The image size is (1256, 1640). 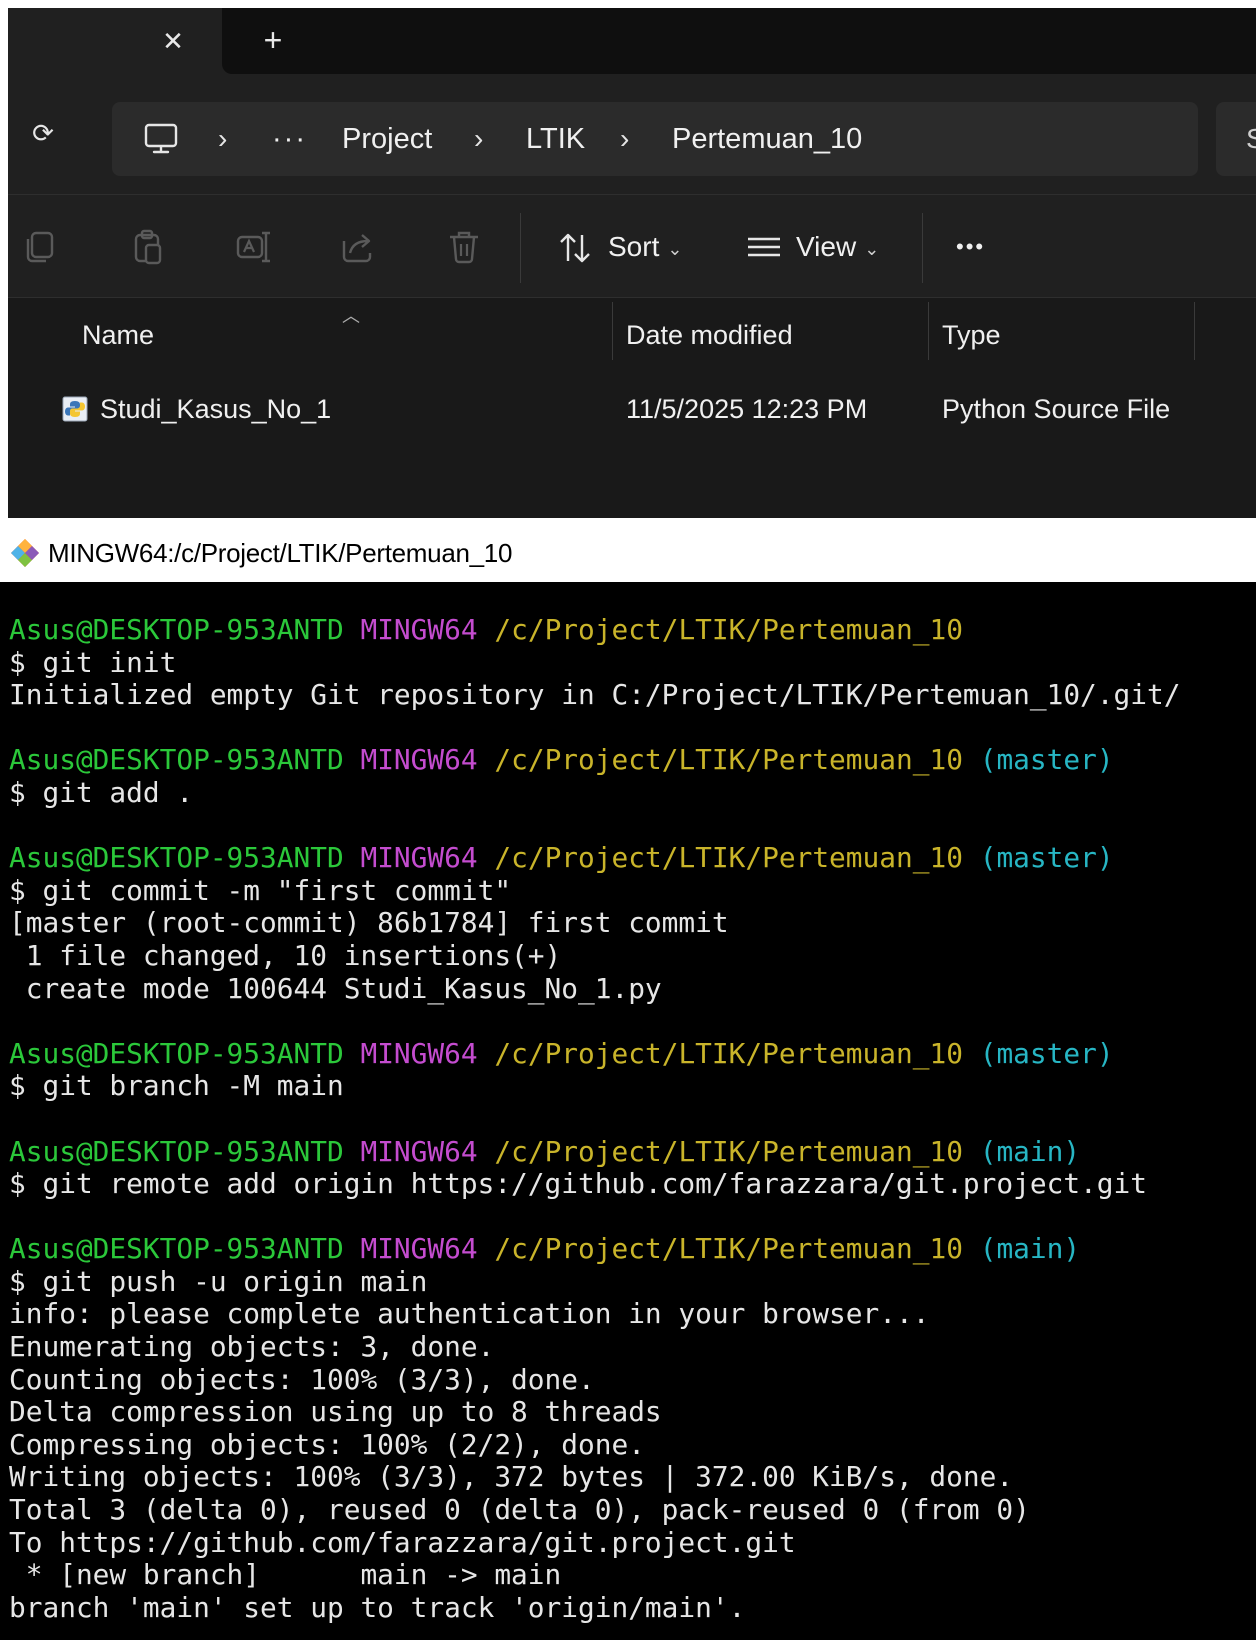 I want to click on sort-label: Sort, so click(x=634, y=246).